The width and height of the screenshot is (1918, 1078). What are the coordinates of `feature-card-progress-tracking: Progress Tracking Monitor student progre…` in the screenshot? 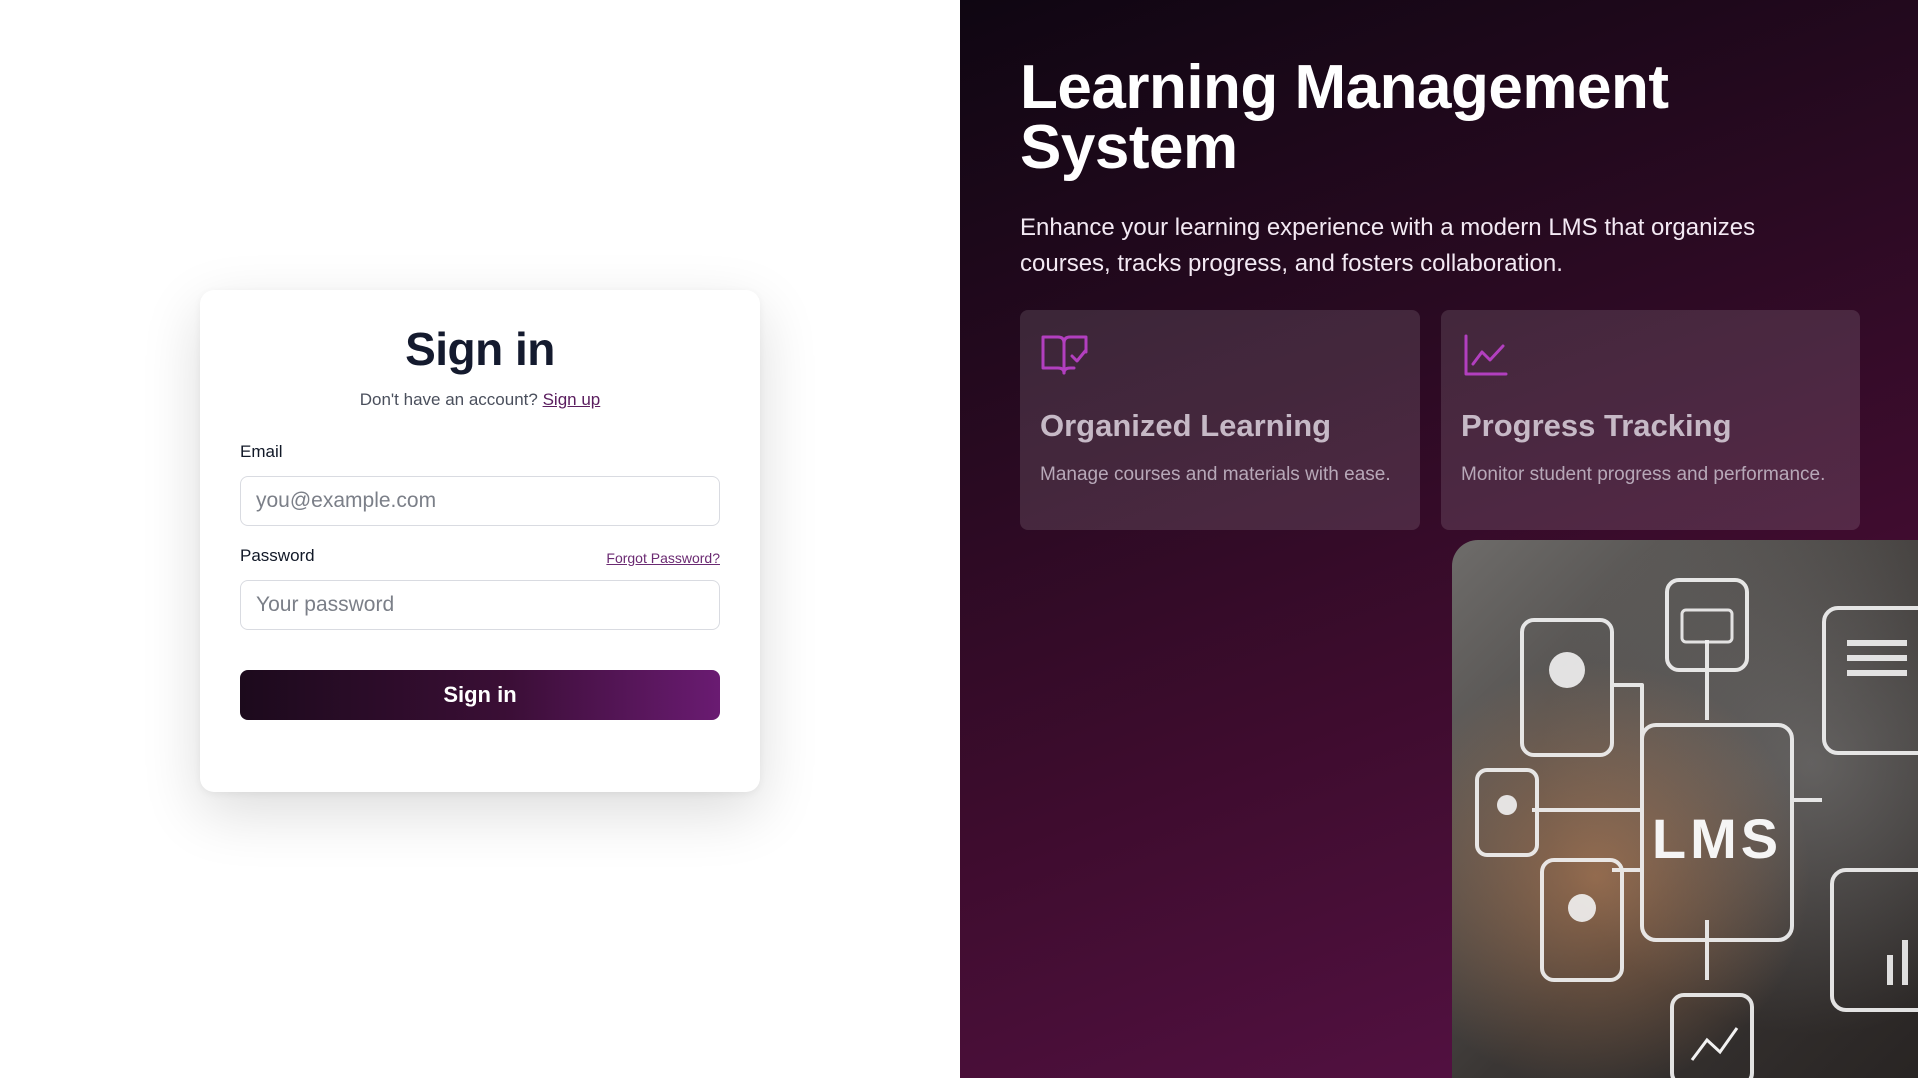 It's located at (1650, 420).